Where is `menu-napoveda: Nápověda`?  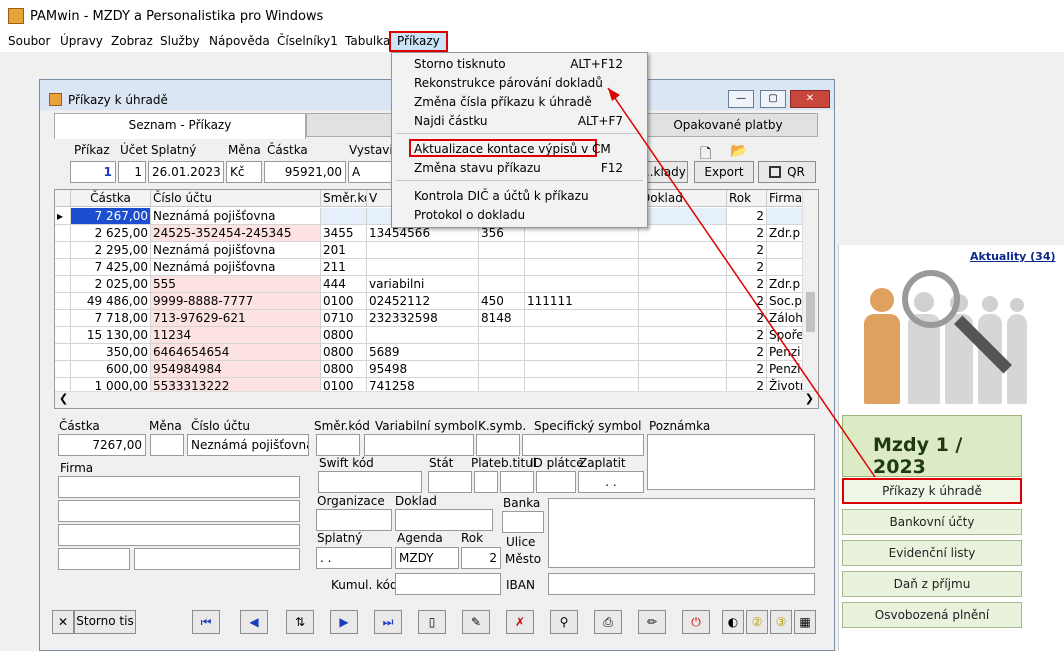 menu-napoveda: Nápověda is located at coordinates (239, 41).